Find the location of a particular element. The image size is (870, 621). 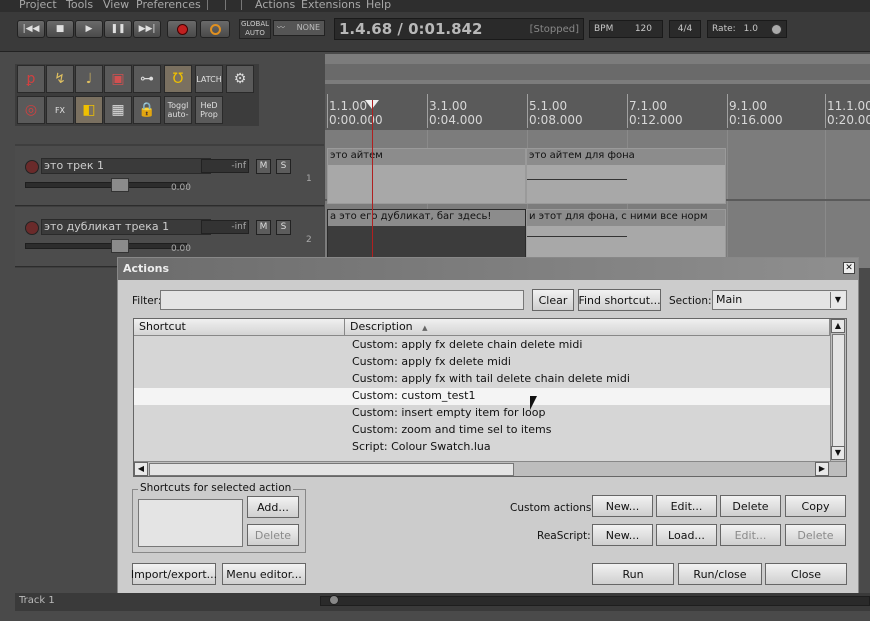

filter-input is located at coordinates (342, 300).